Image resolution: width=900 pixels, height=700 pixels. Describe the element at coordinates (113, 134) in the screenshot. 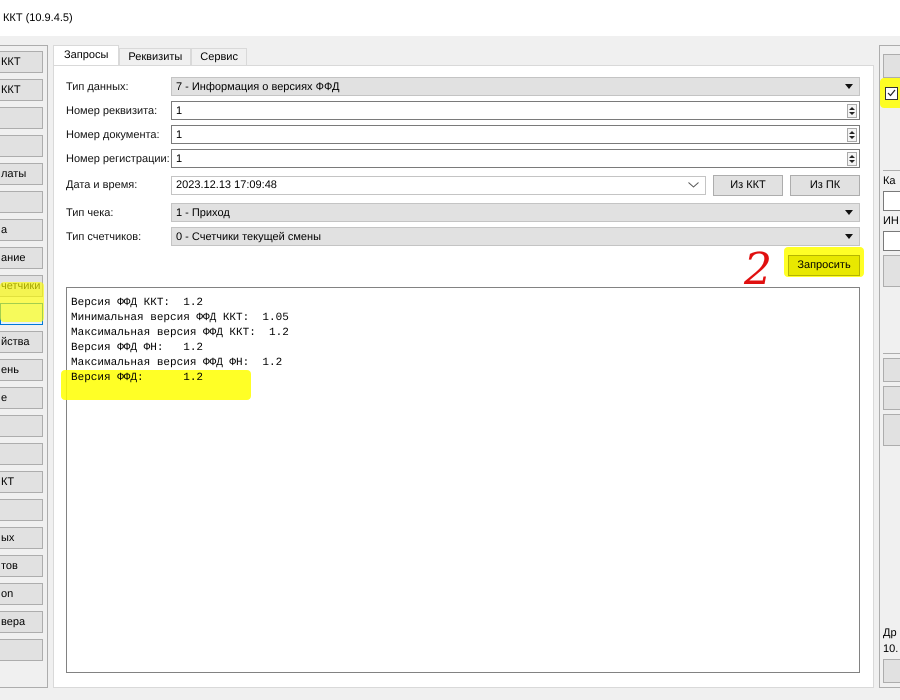

I see `field-label: Номер документа:` at that location.